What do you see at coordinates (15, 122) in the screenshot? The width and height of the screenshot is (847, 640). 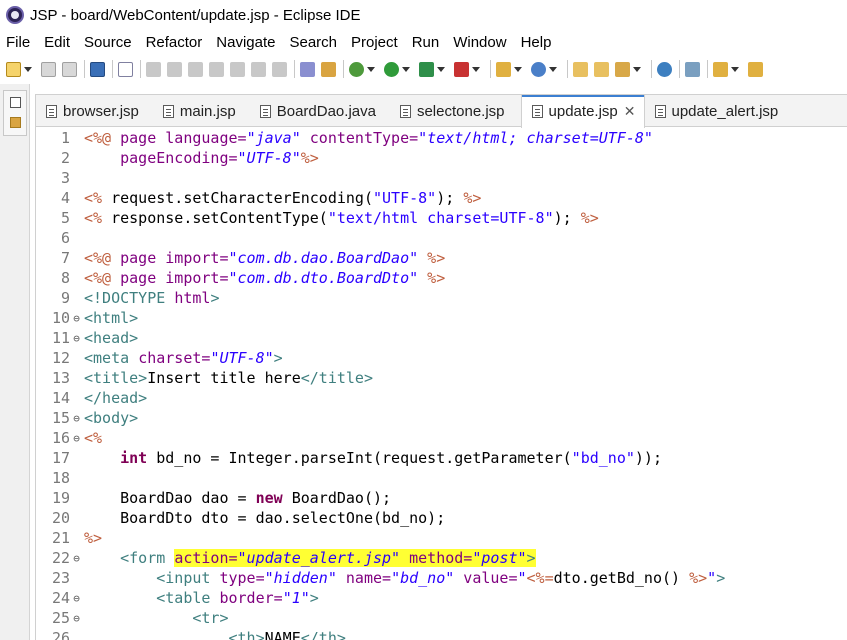 I see `package-explorer-icon` at bounding box center [15, 122].